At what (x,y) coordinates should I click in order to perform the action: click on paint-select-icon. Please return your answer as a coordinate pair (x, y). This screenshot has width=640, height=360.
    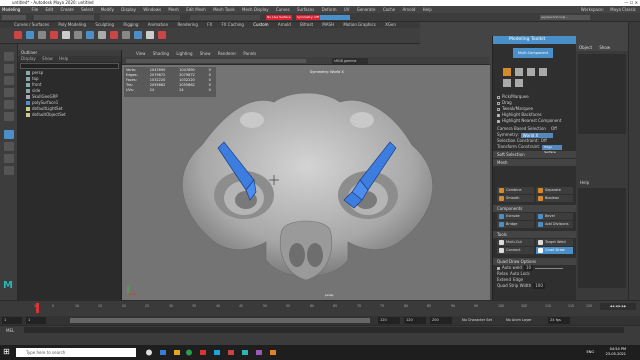
    Looking at the image, I should click on (9, 80).